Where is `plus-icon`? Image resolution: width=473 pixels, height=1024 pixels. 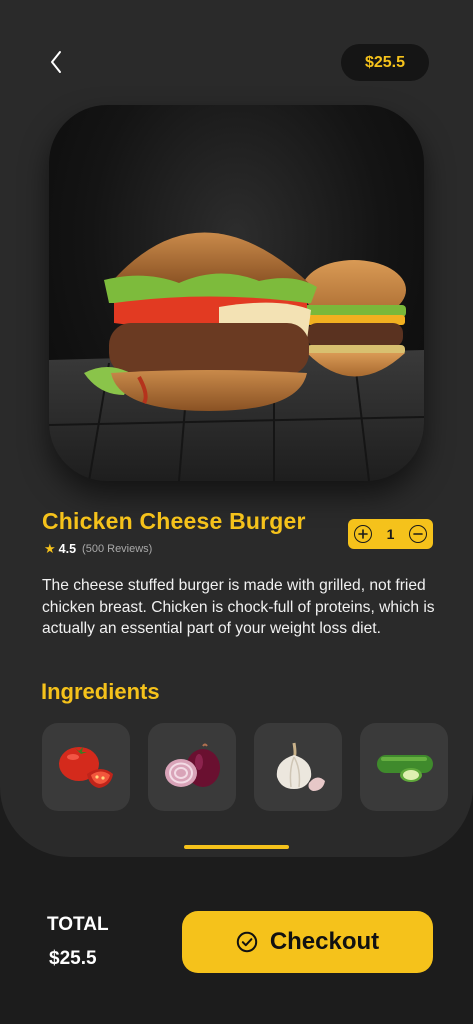
plus-icon is located at coordinates (363, 534).